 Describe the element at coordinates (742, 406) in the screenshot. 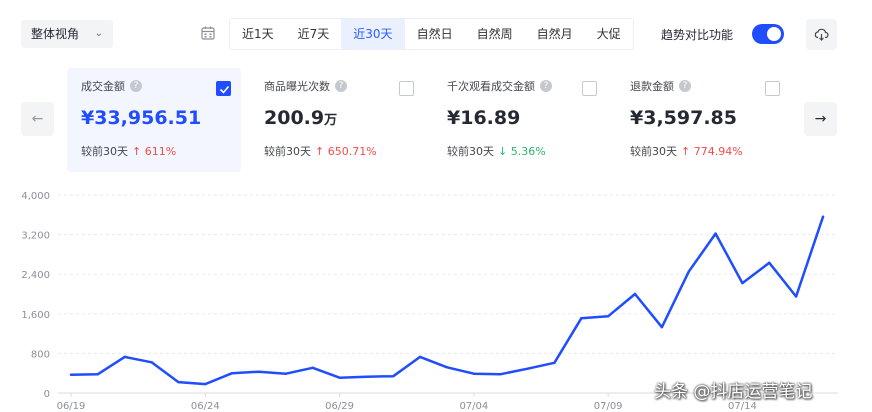

I see `x-tick-label: 07/14` at that location.